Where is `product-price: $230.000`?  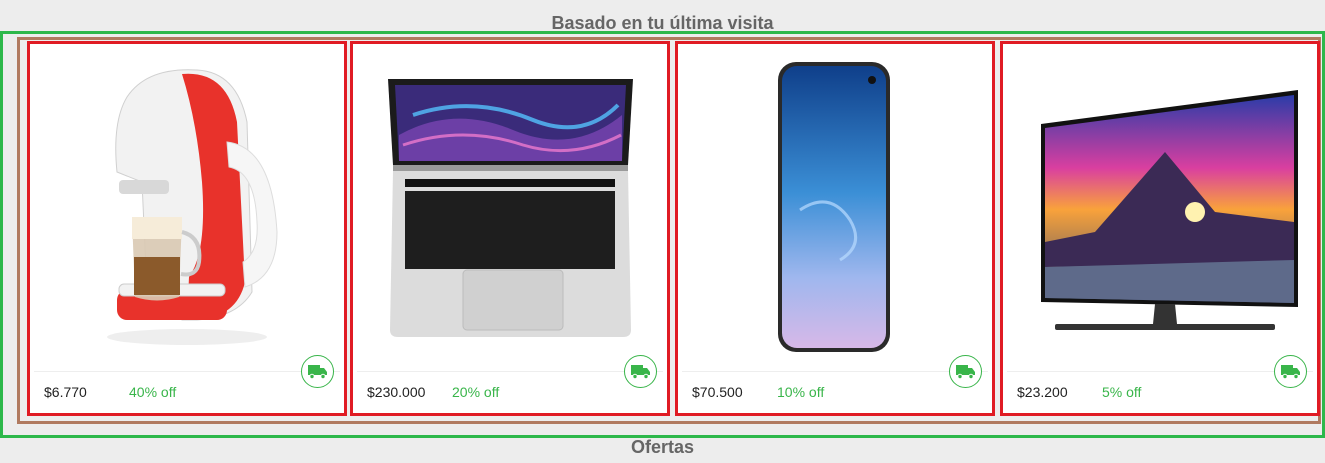
product-price: $230.000 is located at coordinates (396, 392).